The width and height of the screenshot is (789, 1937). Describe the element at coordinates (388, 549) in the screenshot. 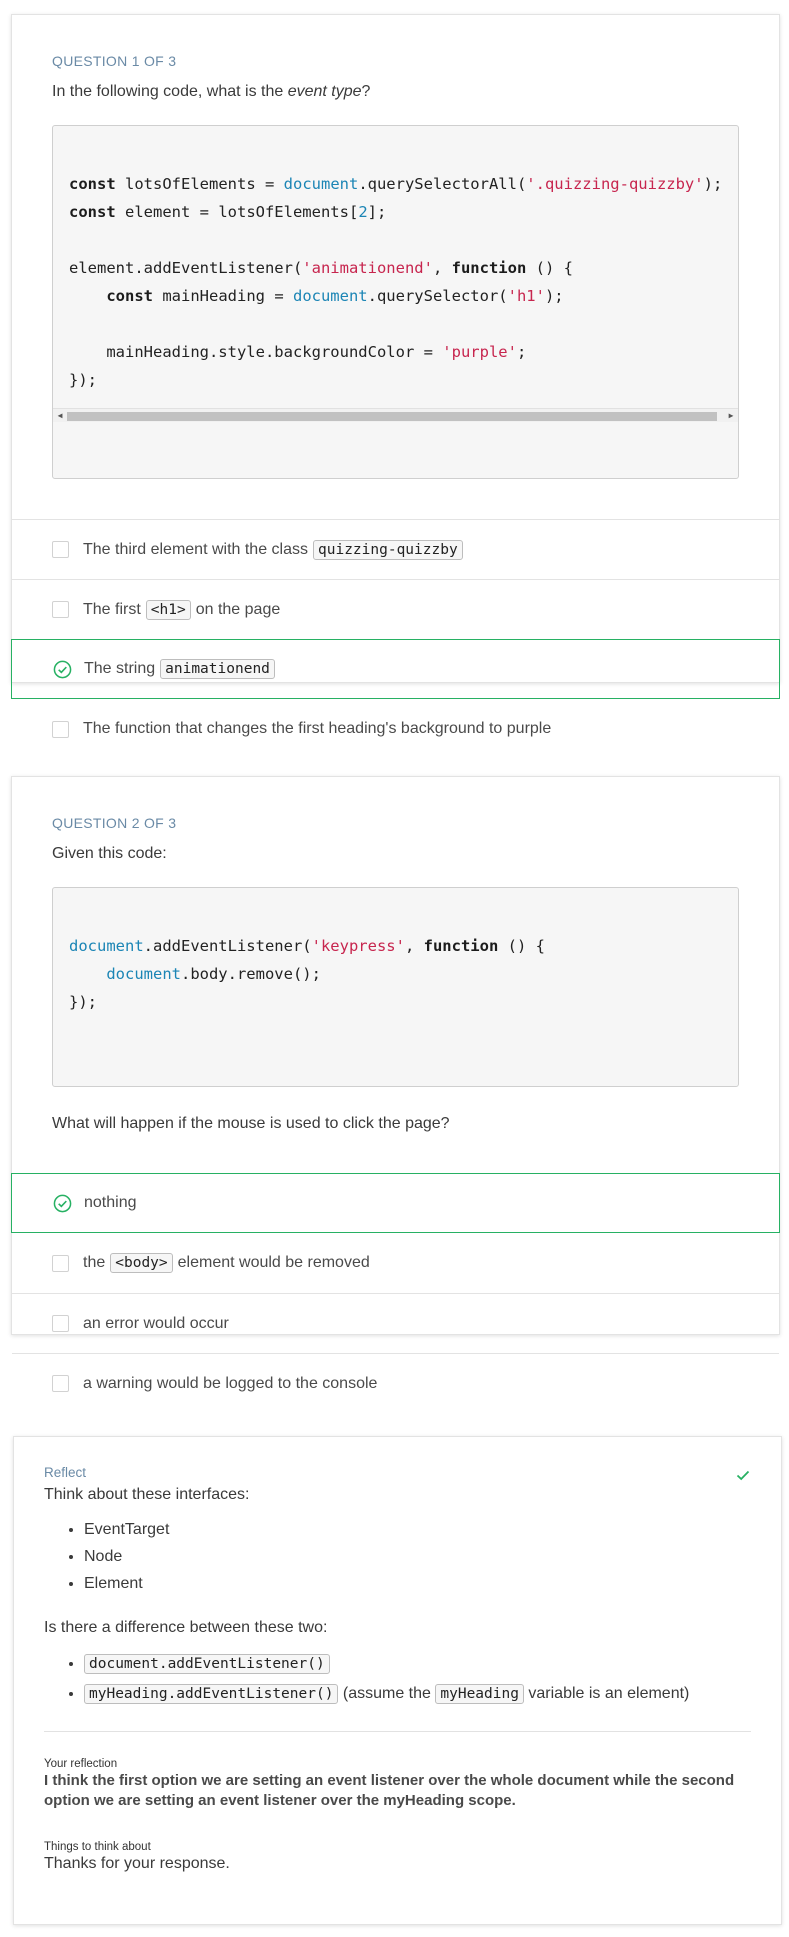

I see `inline-code: quizzing-quizzby` at that location.